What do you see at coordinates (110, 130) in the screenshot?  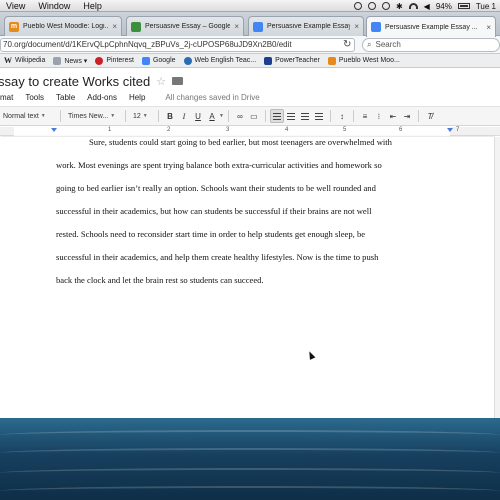 I see `ruler-number: 1` at bounding box center [110, 130].